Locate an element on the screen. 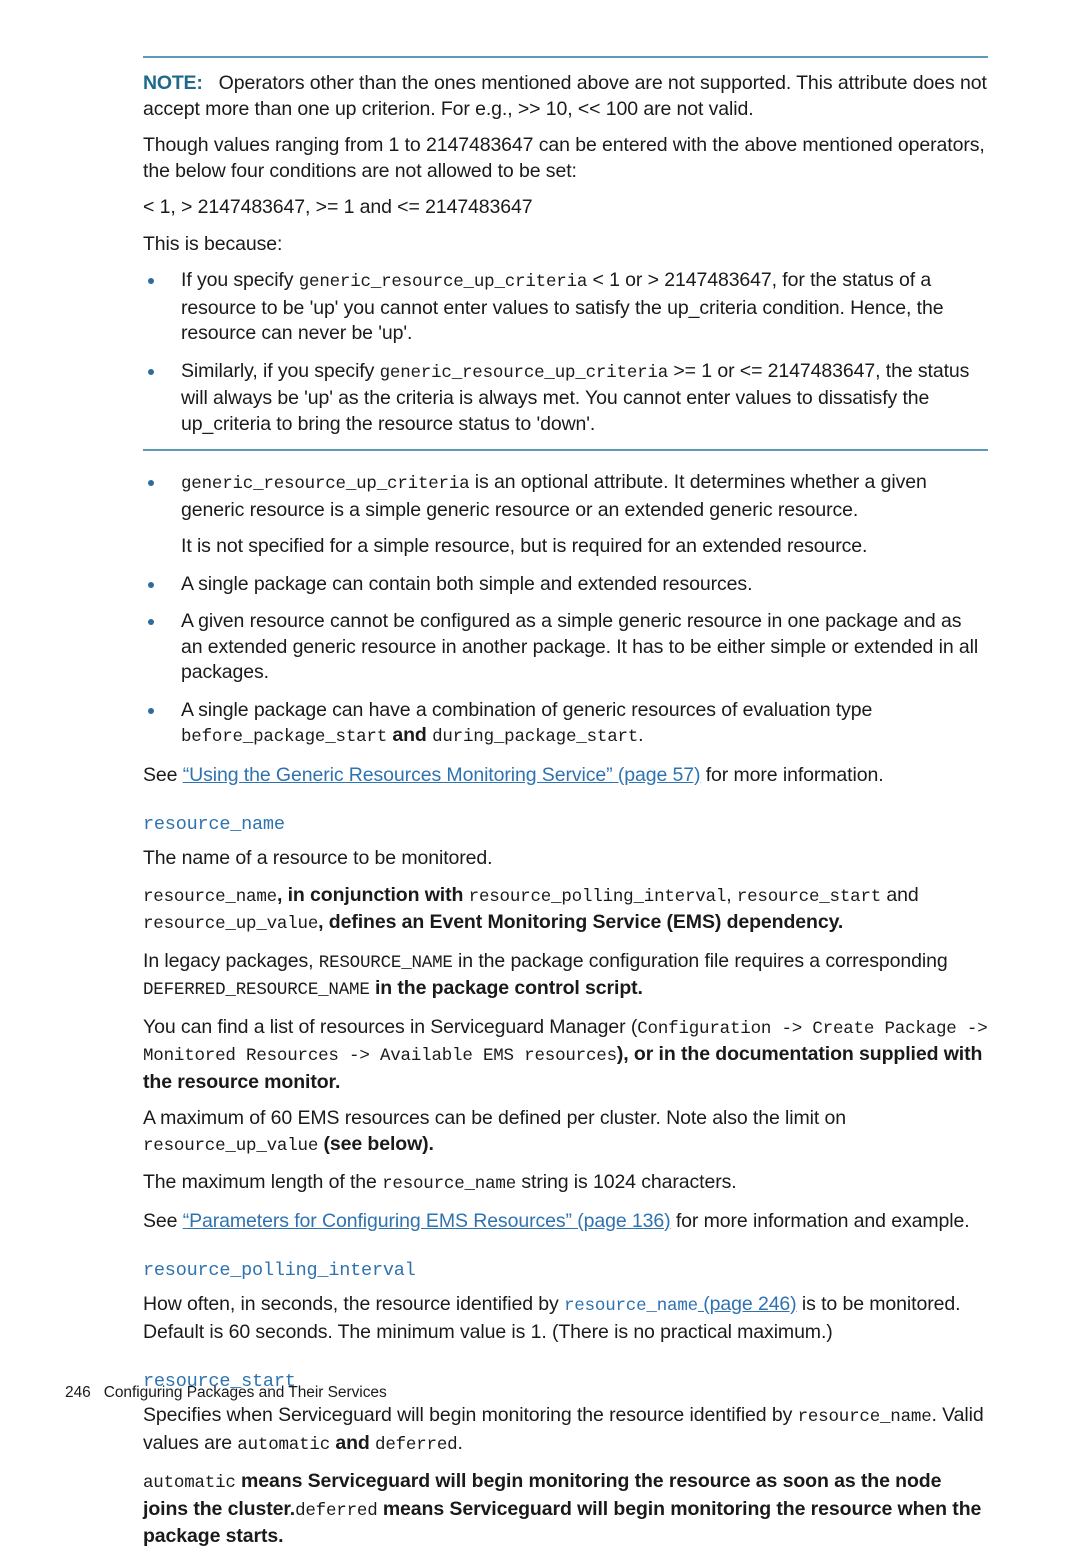  footer-chapter-title: Configuring Packages and Their Services is located at coordinates (245, 1392).